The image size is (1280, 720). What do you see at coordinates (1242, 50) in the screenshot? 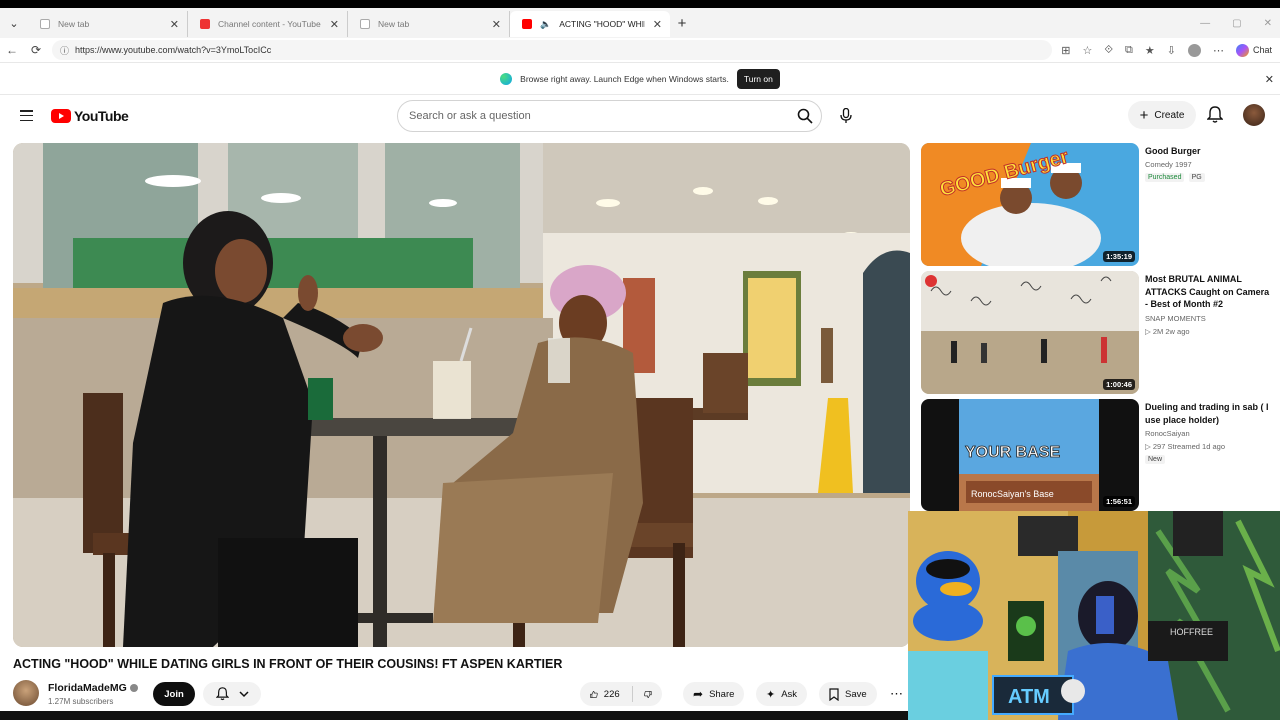
I see `copilot-icon` at bounding box center [1242, 50].